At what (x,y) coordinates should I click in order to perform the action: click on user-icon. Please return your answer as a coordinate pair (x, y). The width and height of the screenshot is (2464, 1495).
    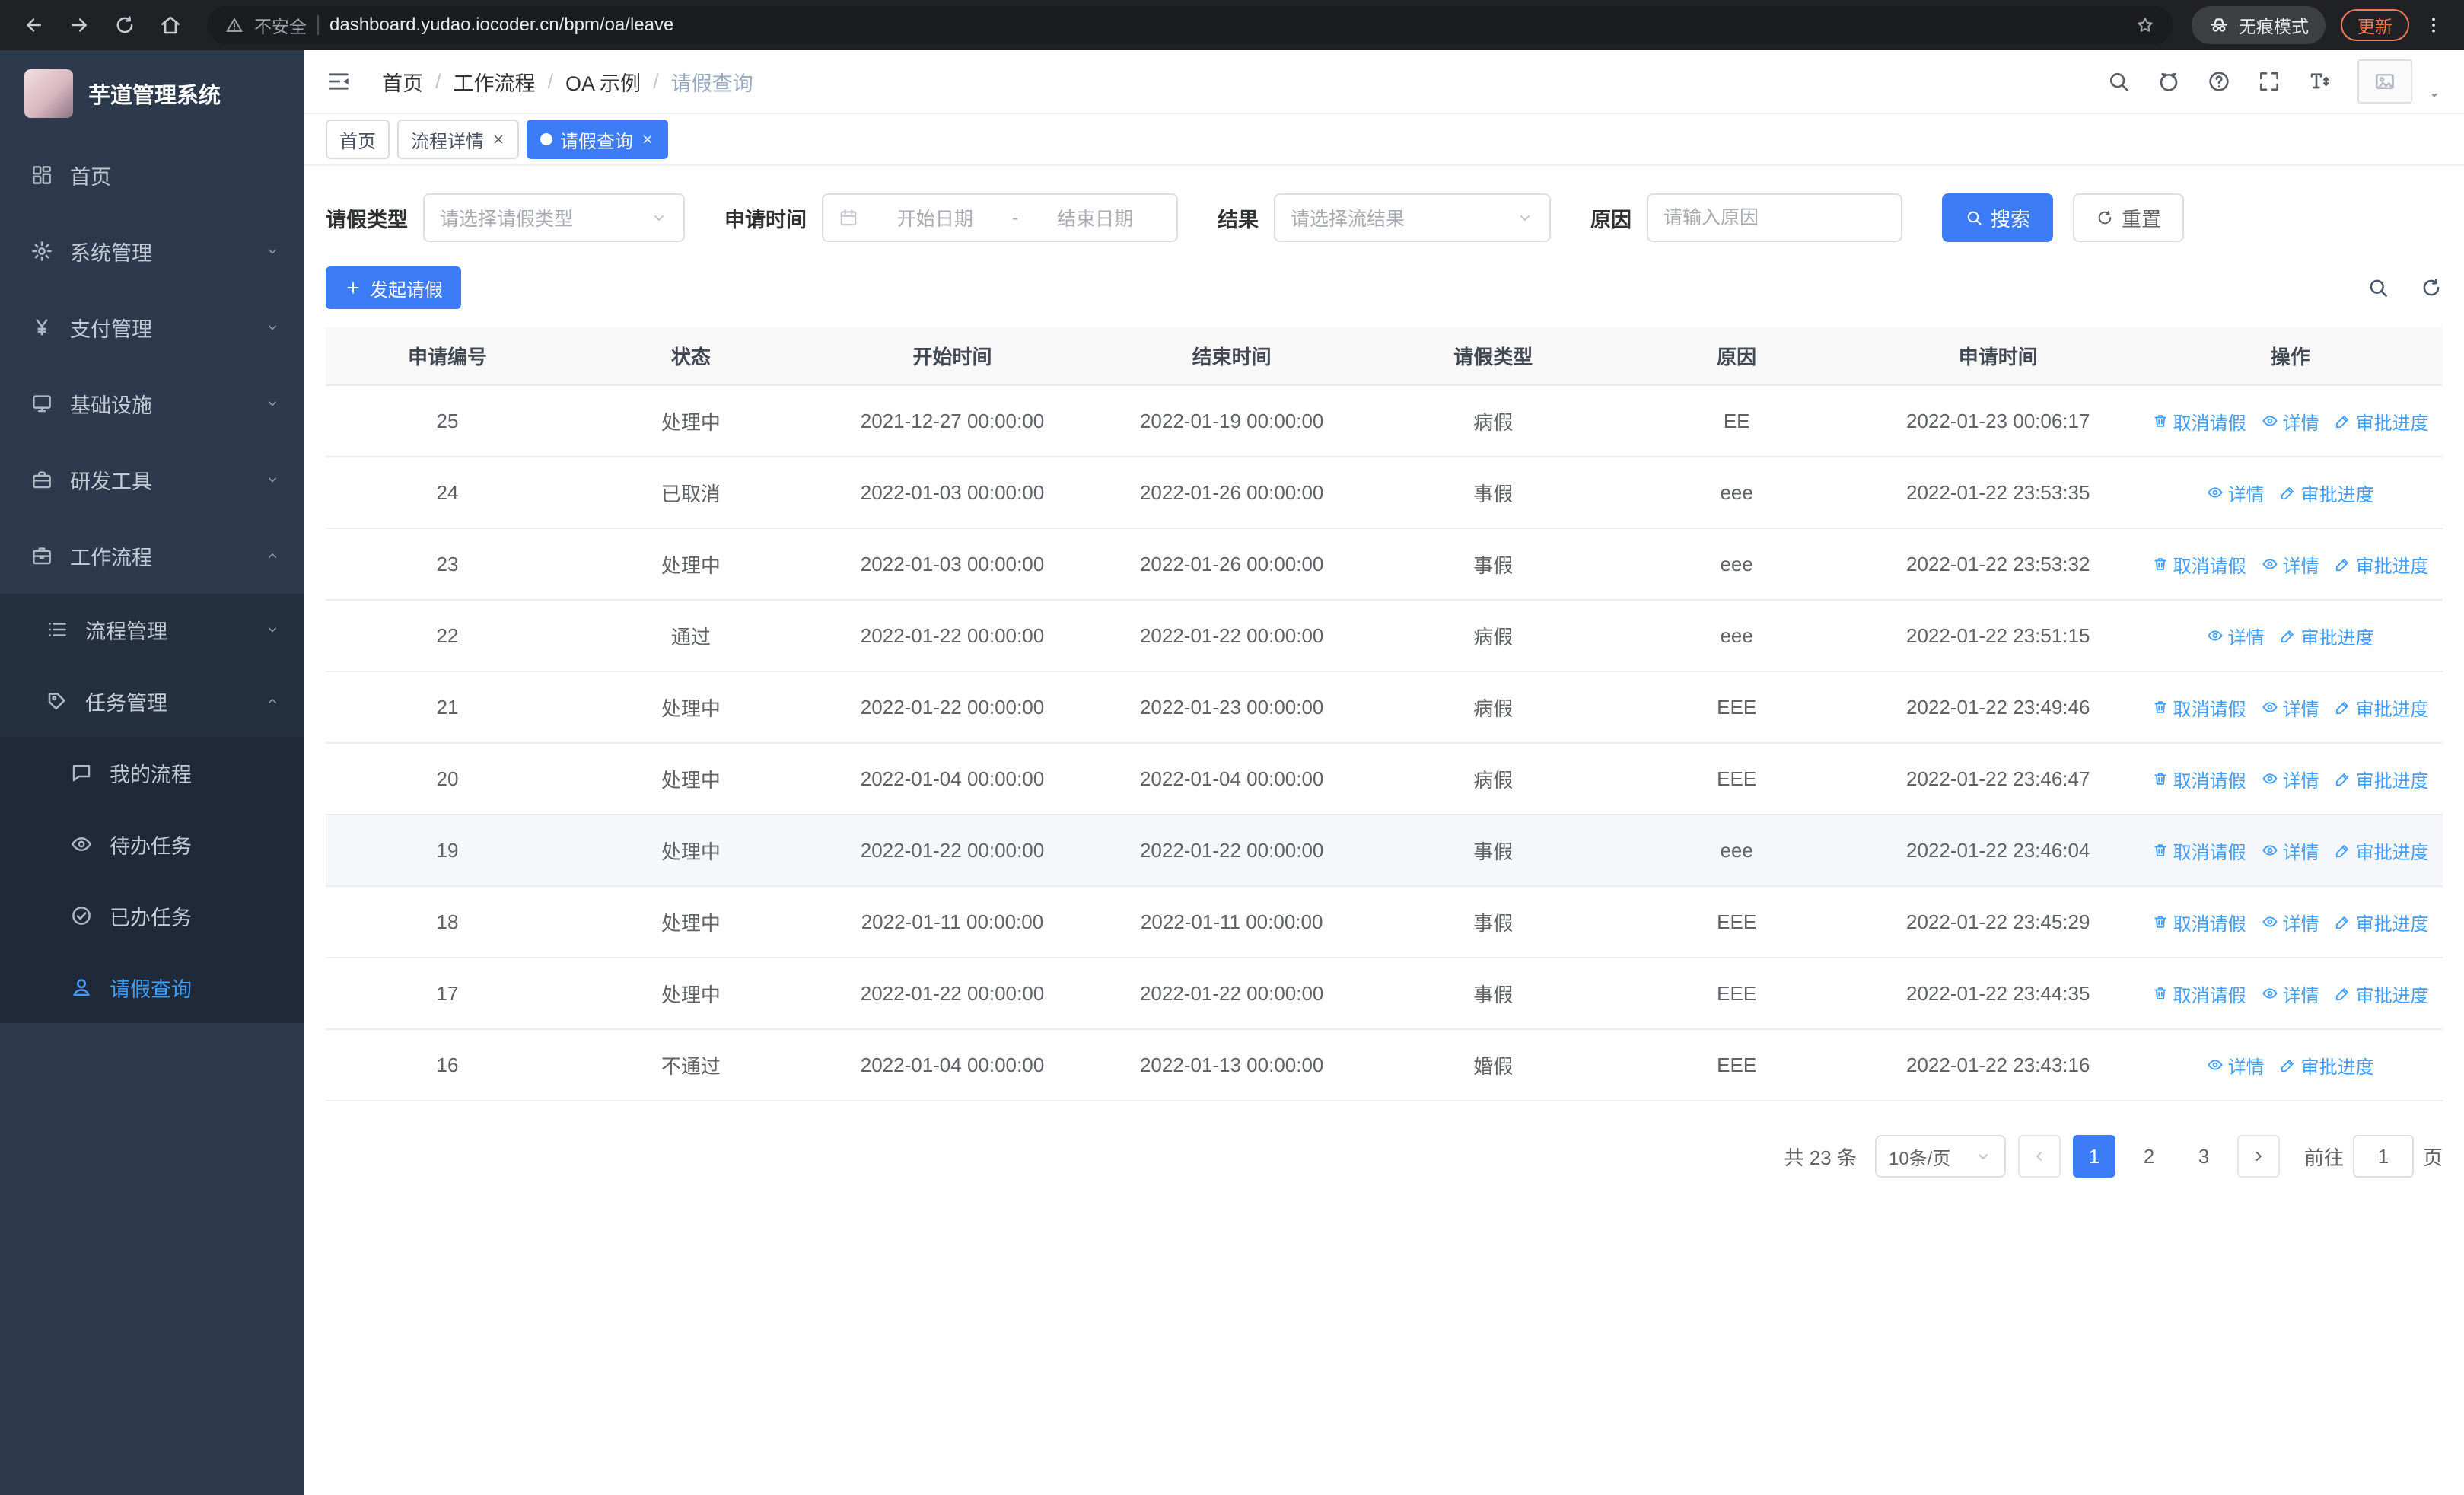
    Looking at the image, I should click on (81, 988).